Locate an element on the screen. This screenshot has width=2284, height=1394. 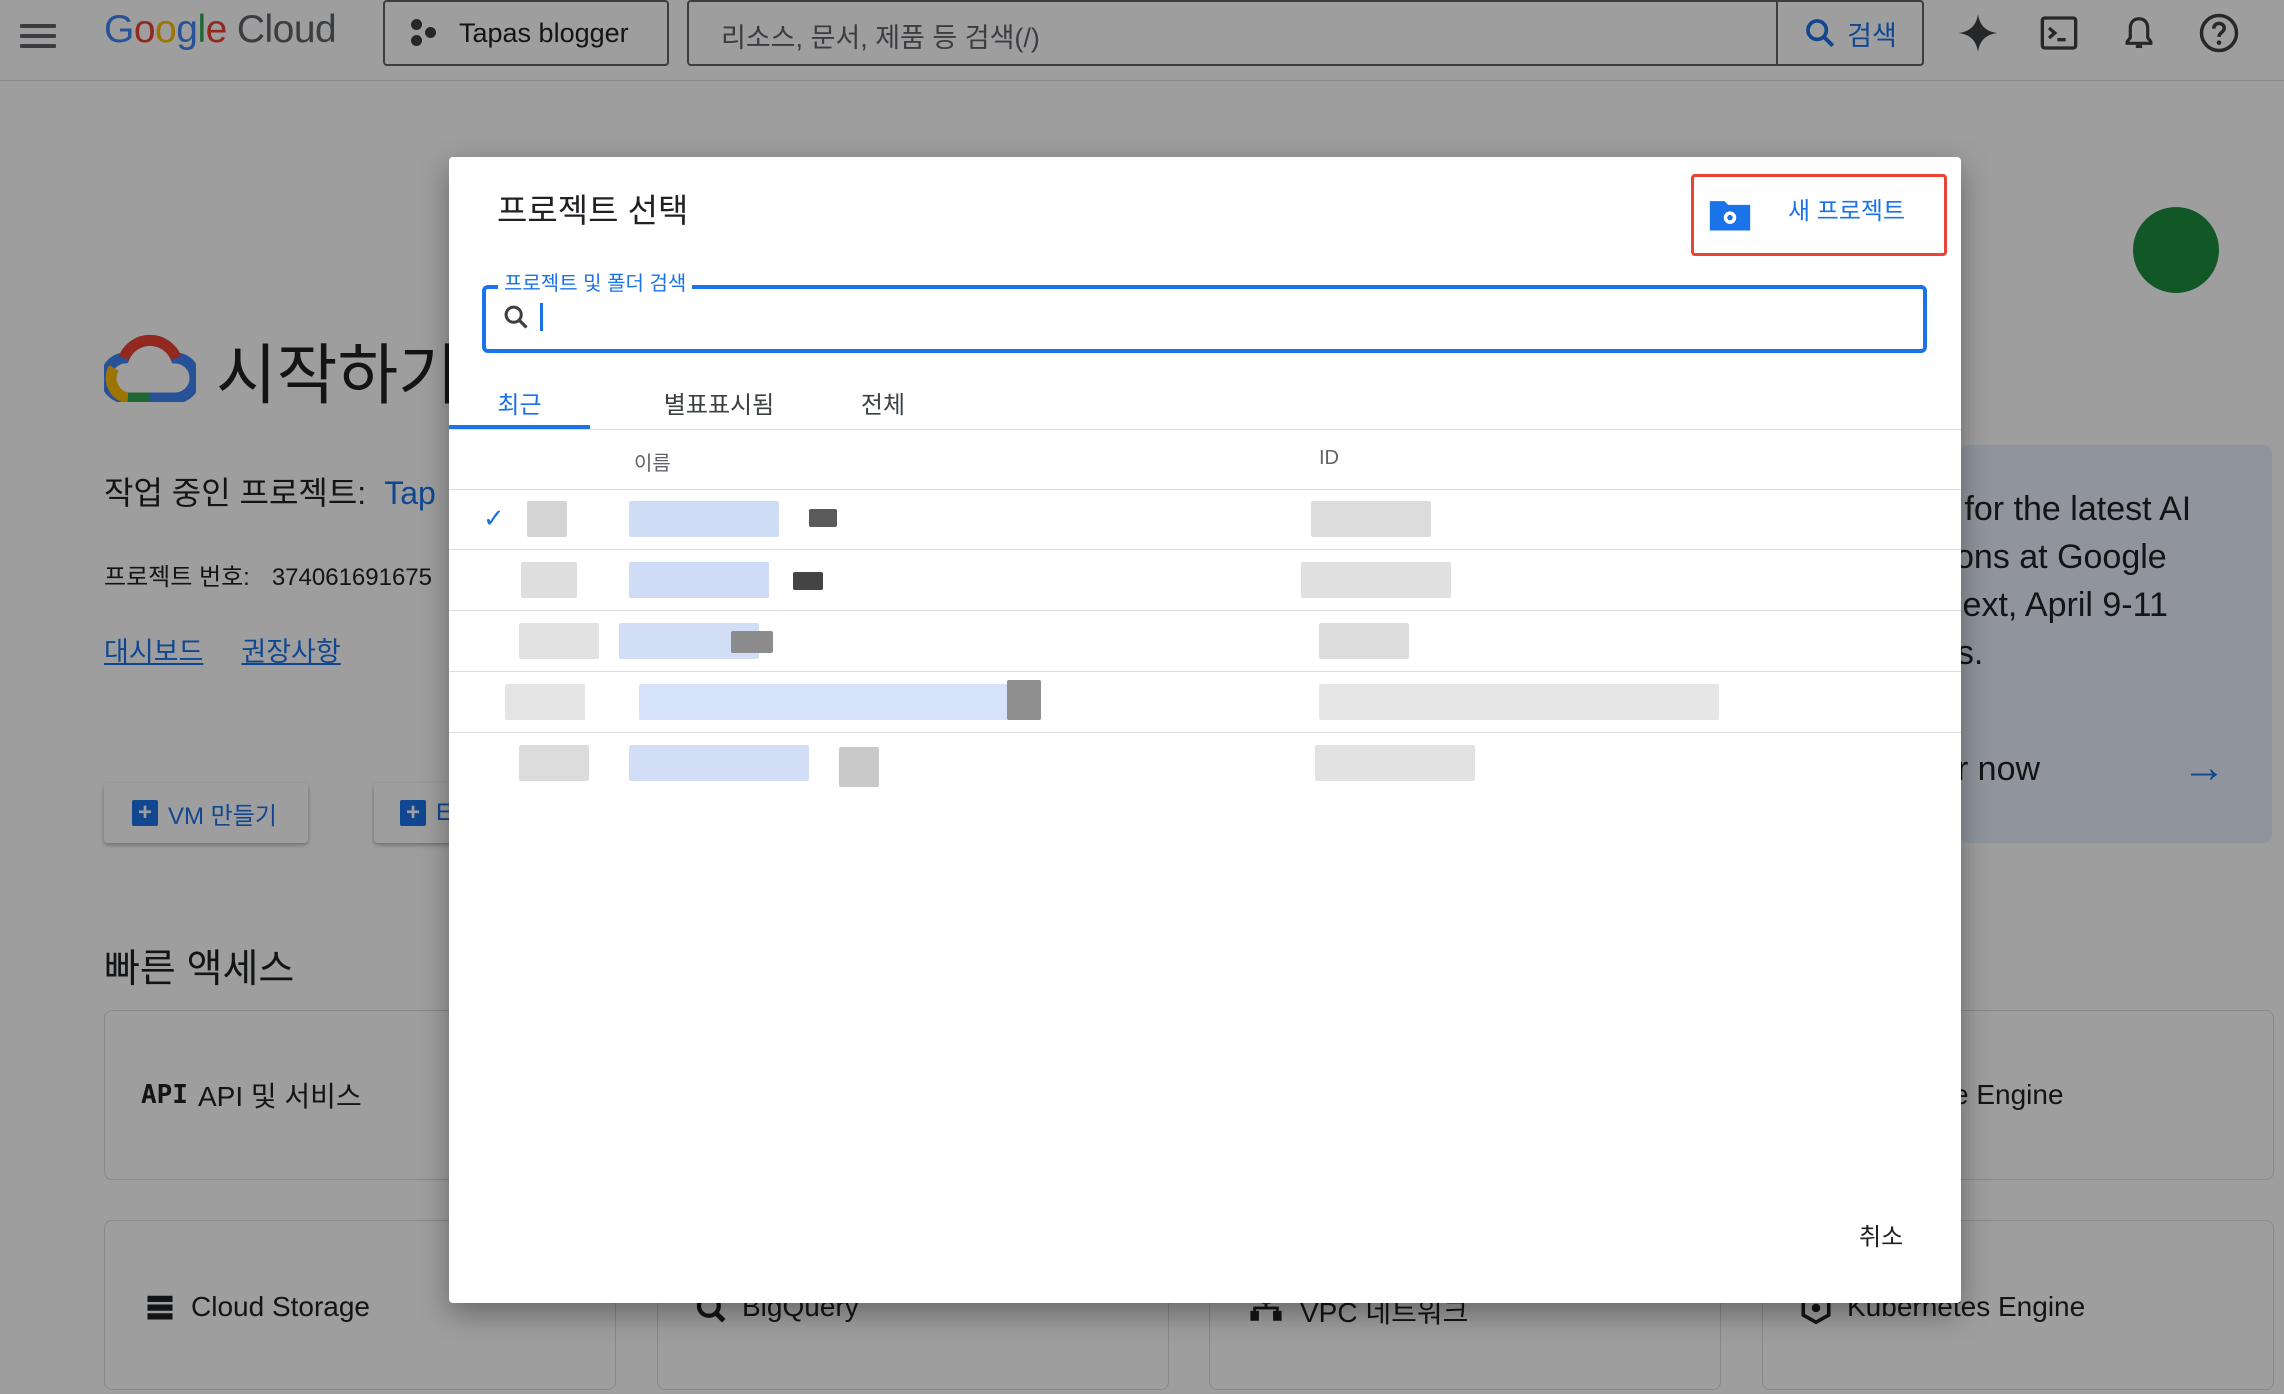
search-field-label: 프로젝트 및 폴더 검색 is located at coordinates (595, 281).